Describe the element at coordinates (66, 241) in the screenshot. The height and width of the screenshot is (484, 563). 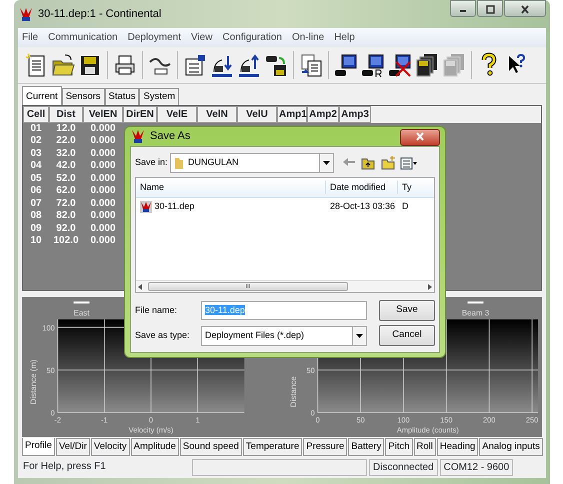
I see `table-cell-text: 102.0` at that location.